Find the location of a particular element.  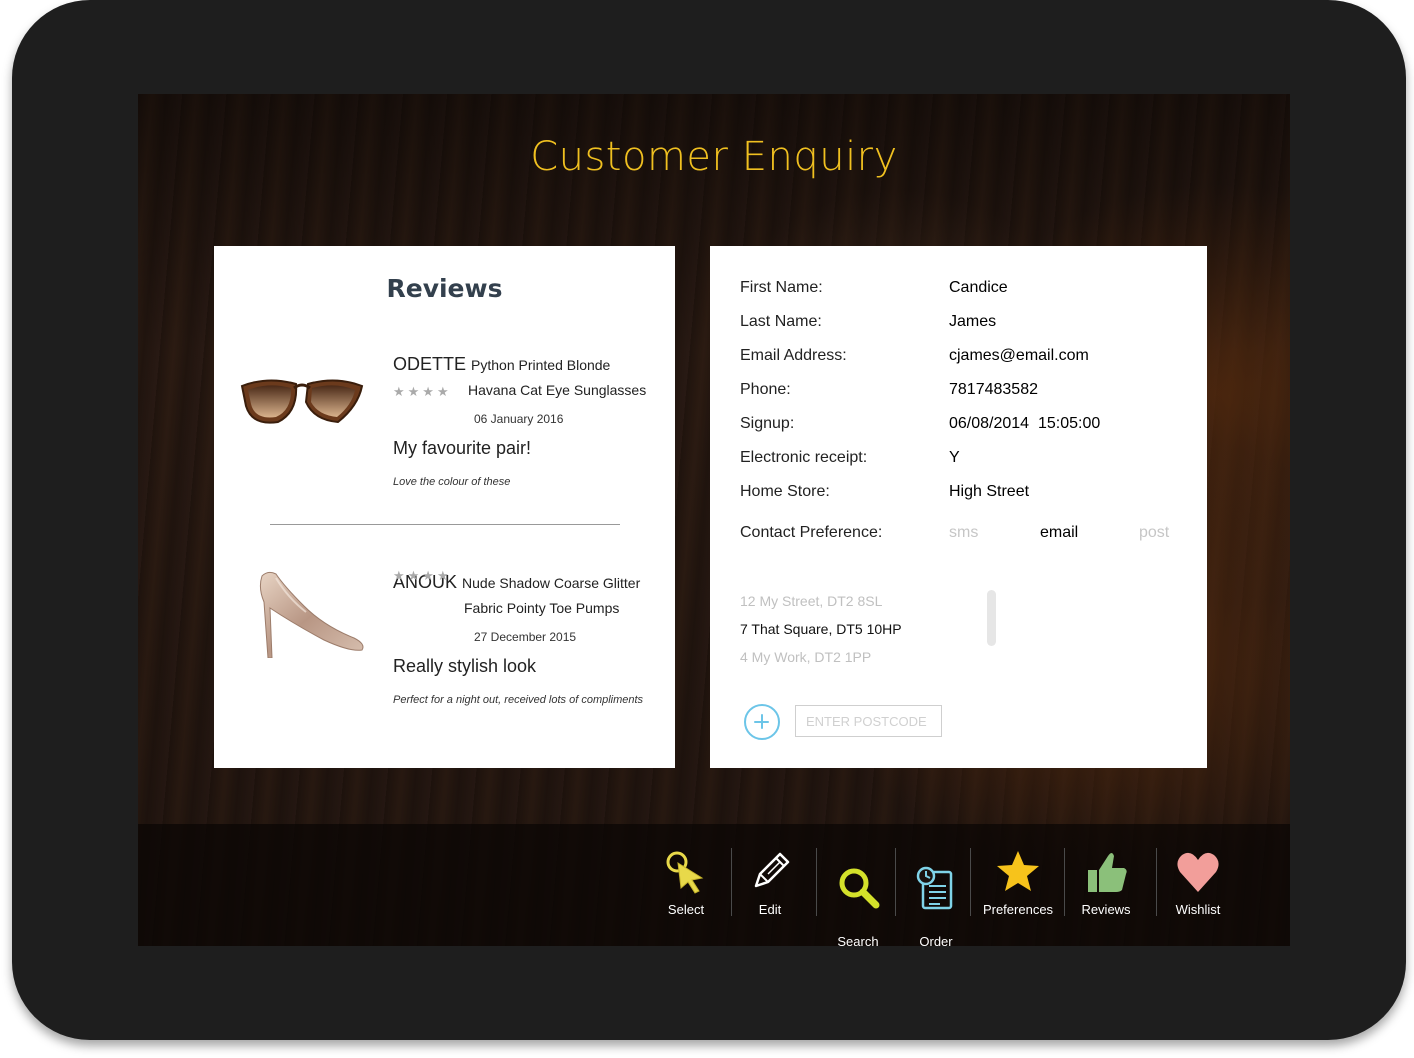

field-signup: Signup: 06/08/2014 15:05:00 is located at coordinates (970, 426).